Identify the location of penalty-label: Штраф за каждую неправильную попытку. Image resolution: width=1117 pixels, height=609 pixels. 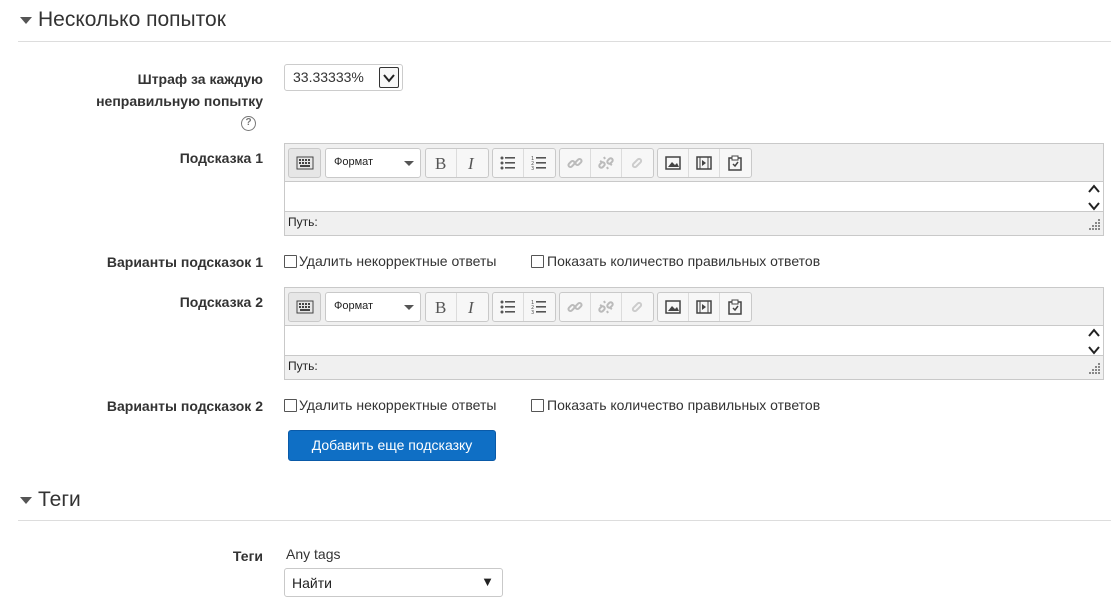
(179, 90).